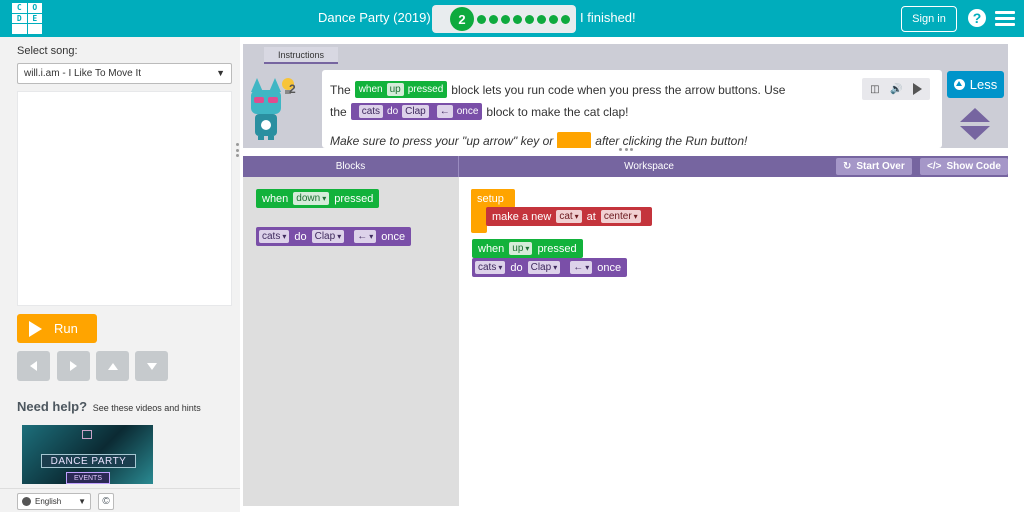 The height and width of the screenshot is (512, 1024). Describe the element at coordinates (975, 115) in the screenshot. I see `scroll-up-icon` at that location.